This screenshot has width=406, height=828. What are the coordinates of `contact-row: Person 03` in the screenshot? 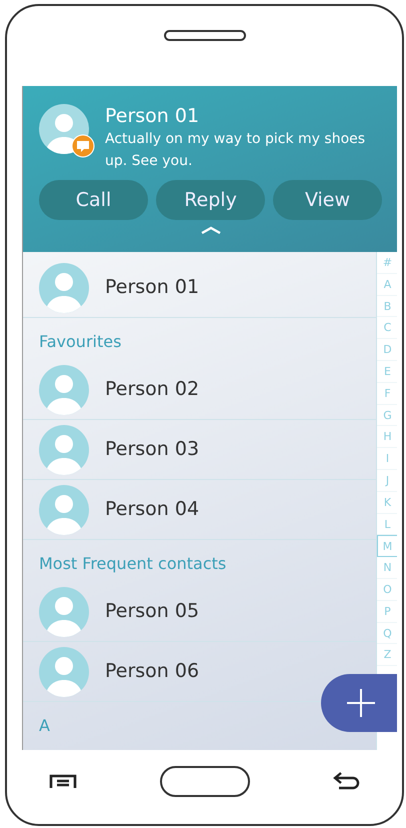 It's located at (158, 449).